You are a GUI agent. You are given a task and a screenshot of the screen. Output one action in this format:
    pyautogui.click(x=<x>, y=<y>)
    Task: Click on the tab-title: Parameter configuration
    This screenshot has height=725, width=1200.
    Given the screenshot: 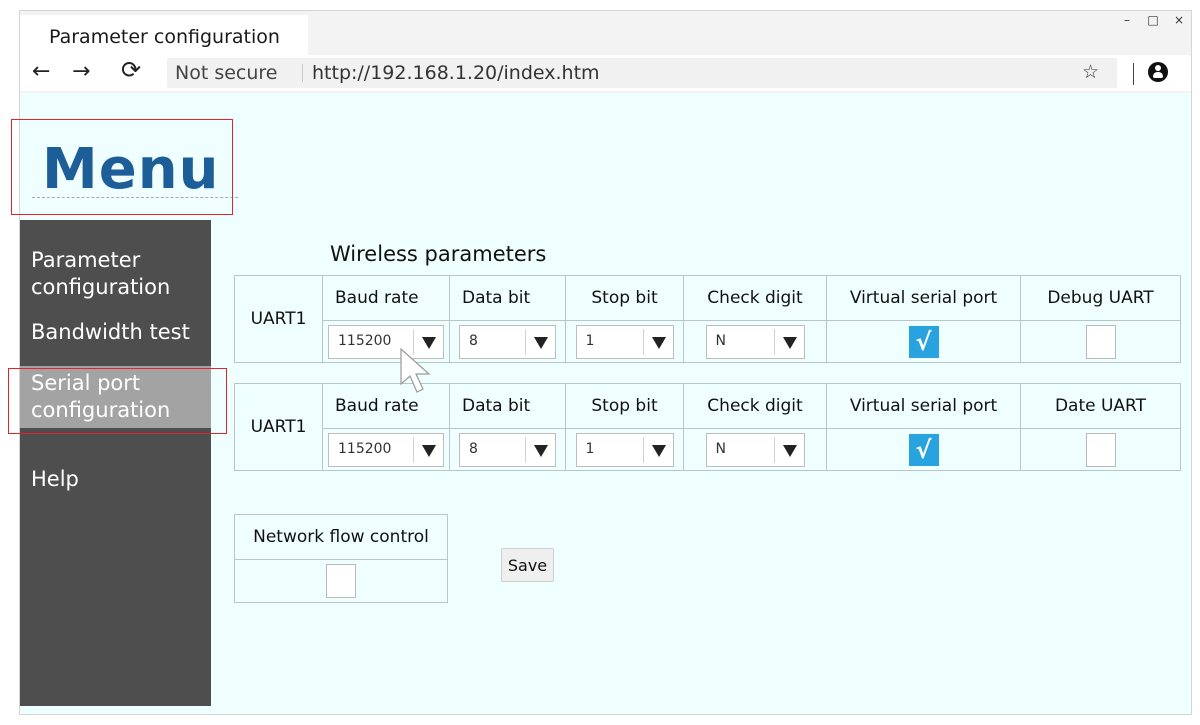 What is the action you would take?
    pyautogui.click(x=164, y=37)
    